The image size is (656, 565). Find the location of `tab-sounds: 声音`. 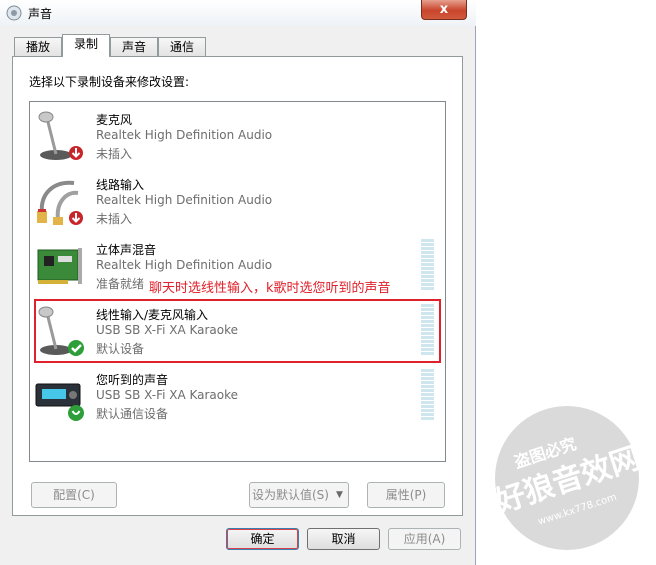

tab-sounds: 声音 is located at coordinates (134, 46).